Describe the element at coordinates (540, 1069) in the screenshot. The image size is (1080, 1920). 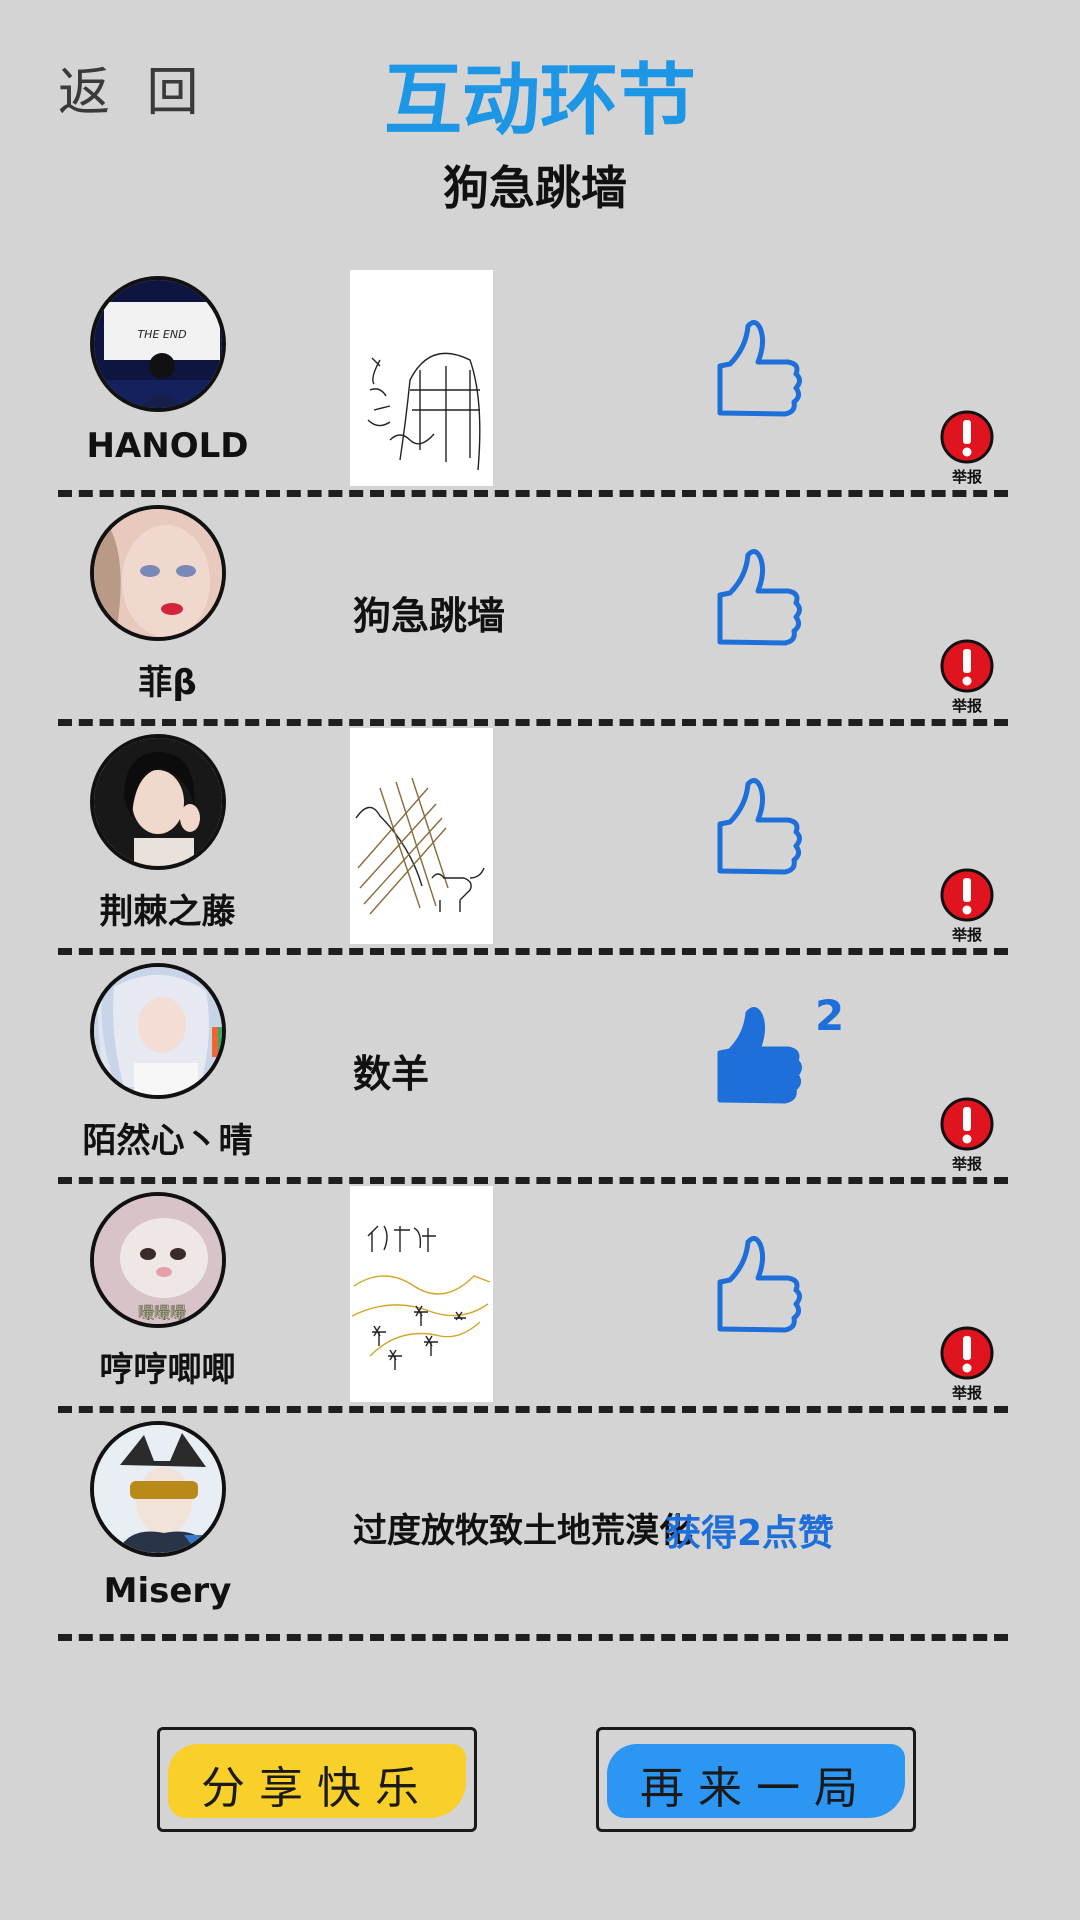
I see `list-item: 陌然心丶晴 数羊 2 举报` at that location.